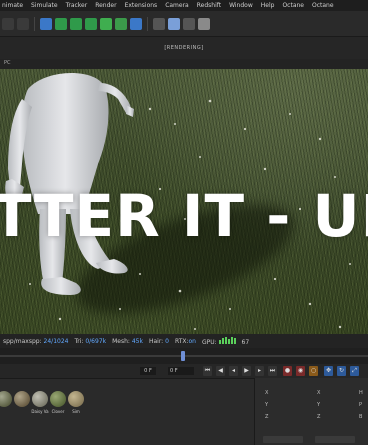 The image size is (368, 445). Describe the element at coordinates (361, 393) in the screenshot. I see `rot-h-label: H` at that location.